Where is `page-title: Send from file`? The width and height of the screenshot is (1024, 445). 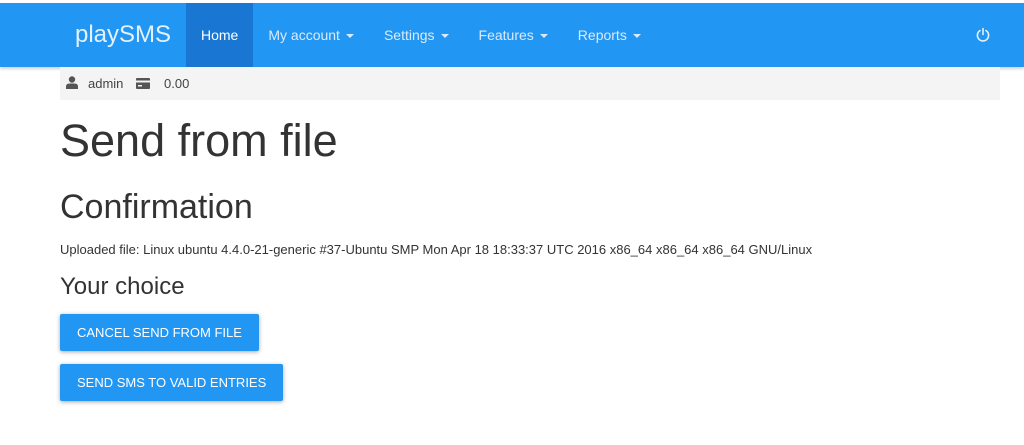 page-title: Send from file is located at coordinates (199, 140).